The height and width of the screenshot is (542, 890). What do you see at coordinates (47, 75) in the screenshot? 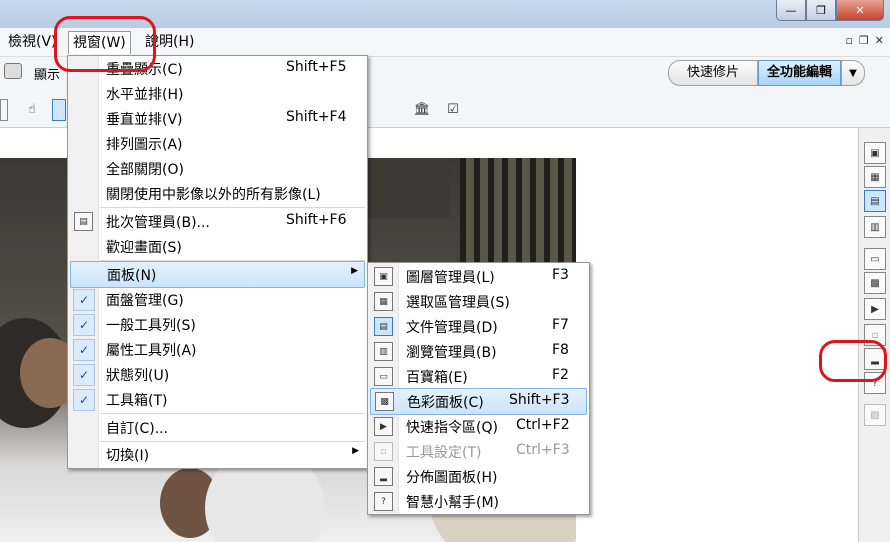
I see `display-label: 顯示` at bounding box center [47, 75].